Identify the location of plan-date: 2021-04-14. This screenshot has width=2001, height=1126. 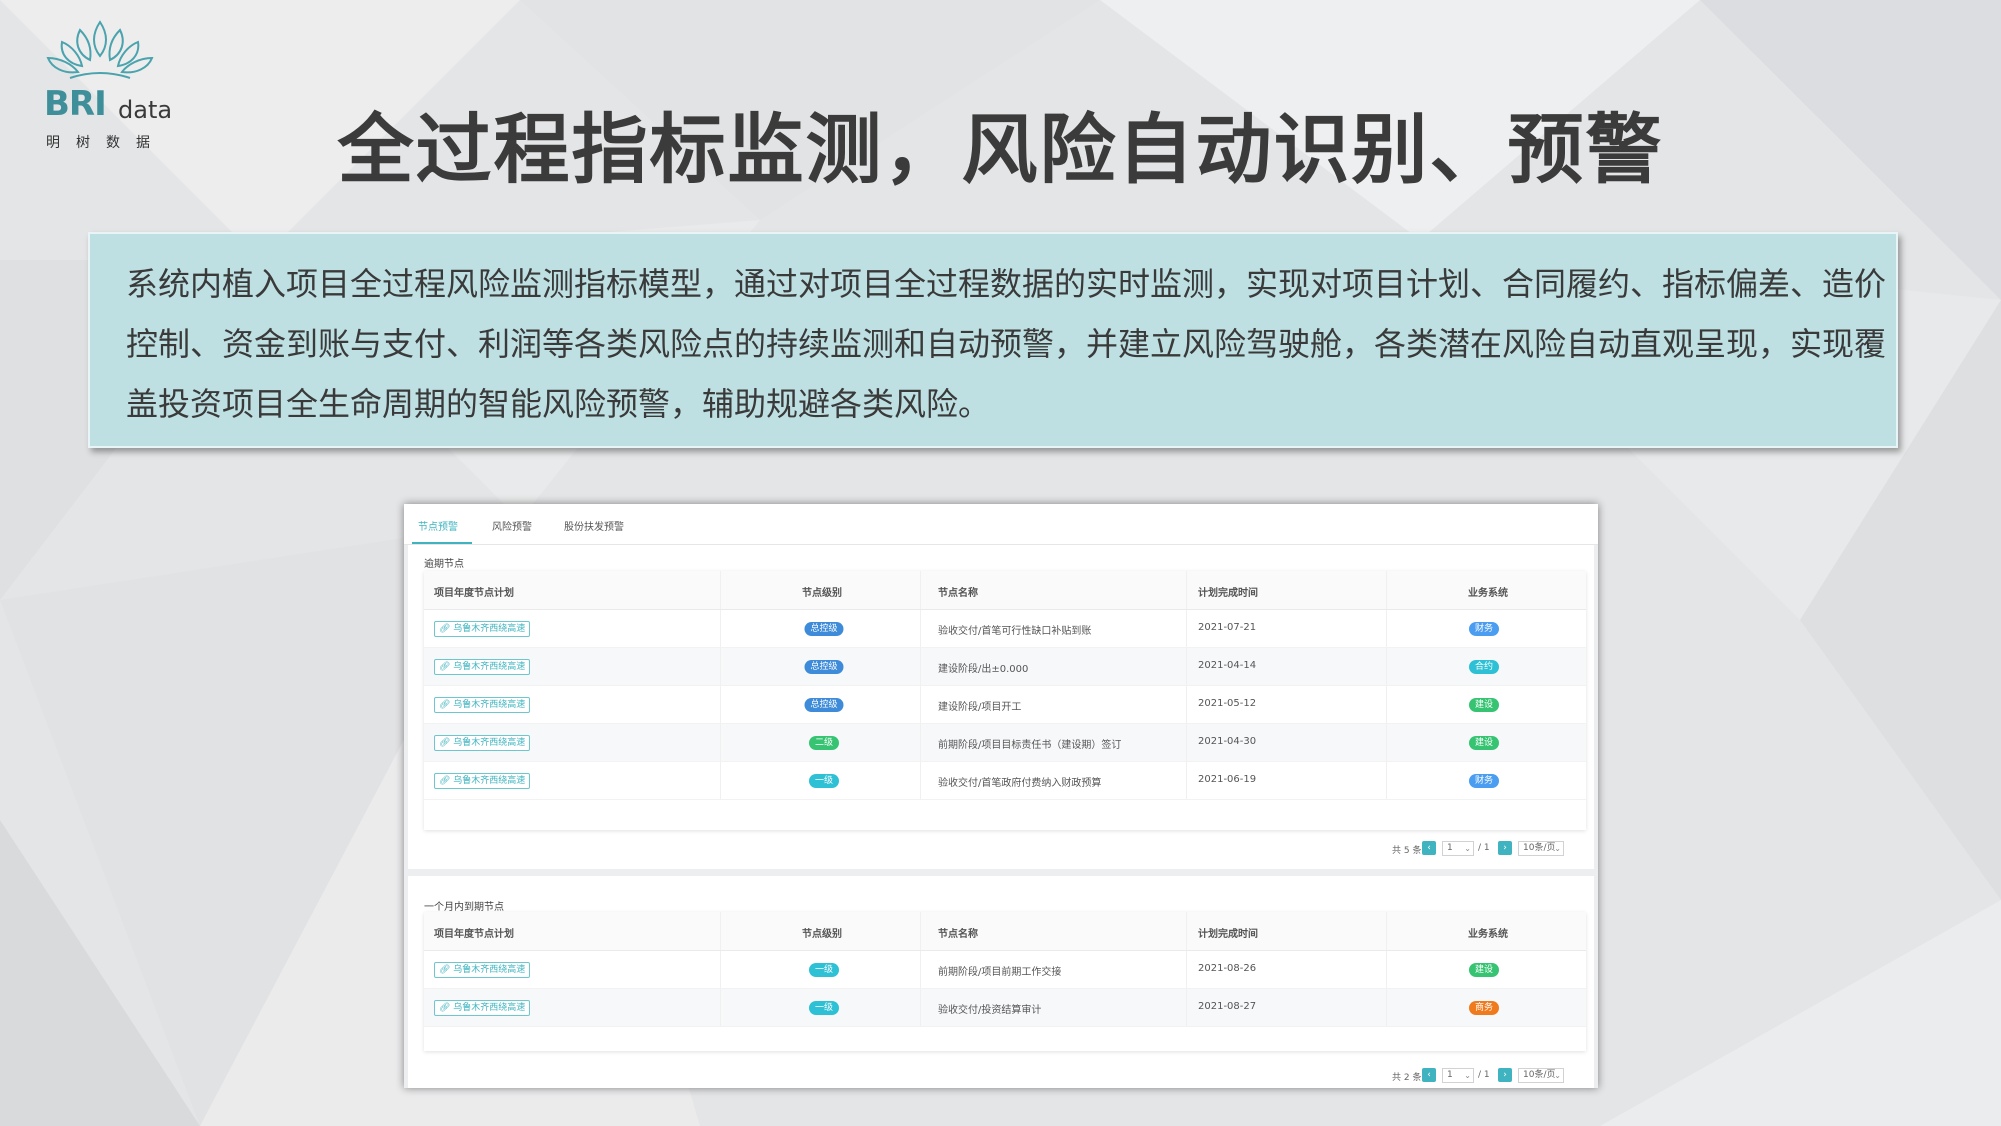
(1227, 665).